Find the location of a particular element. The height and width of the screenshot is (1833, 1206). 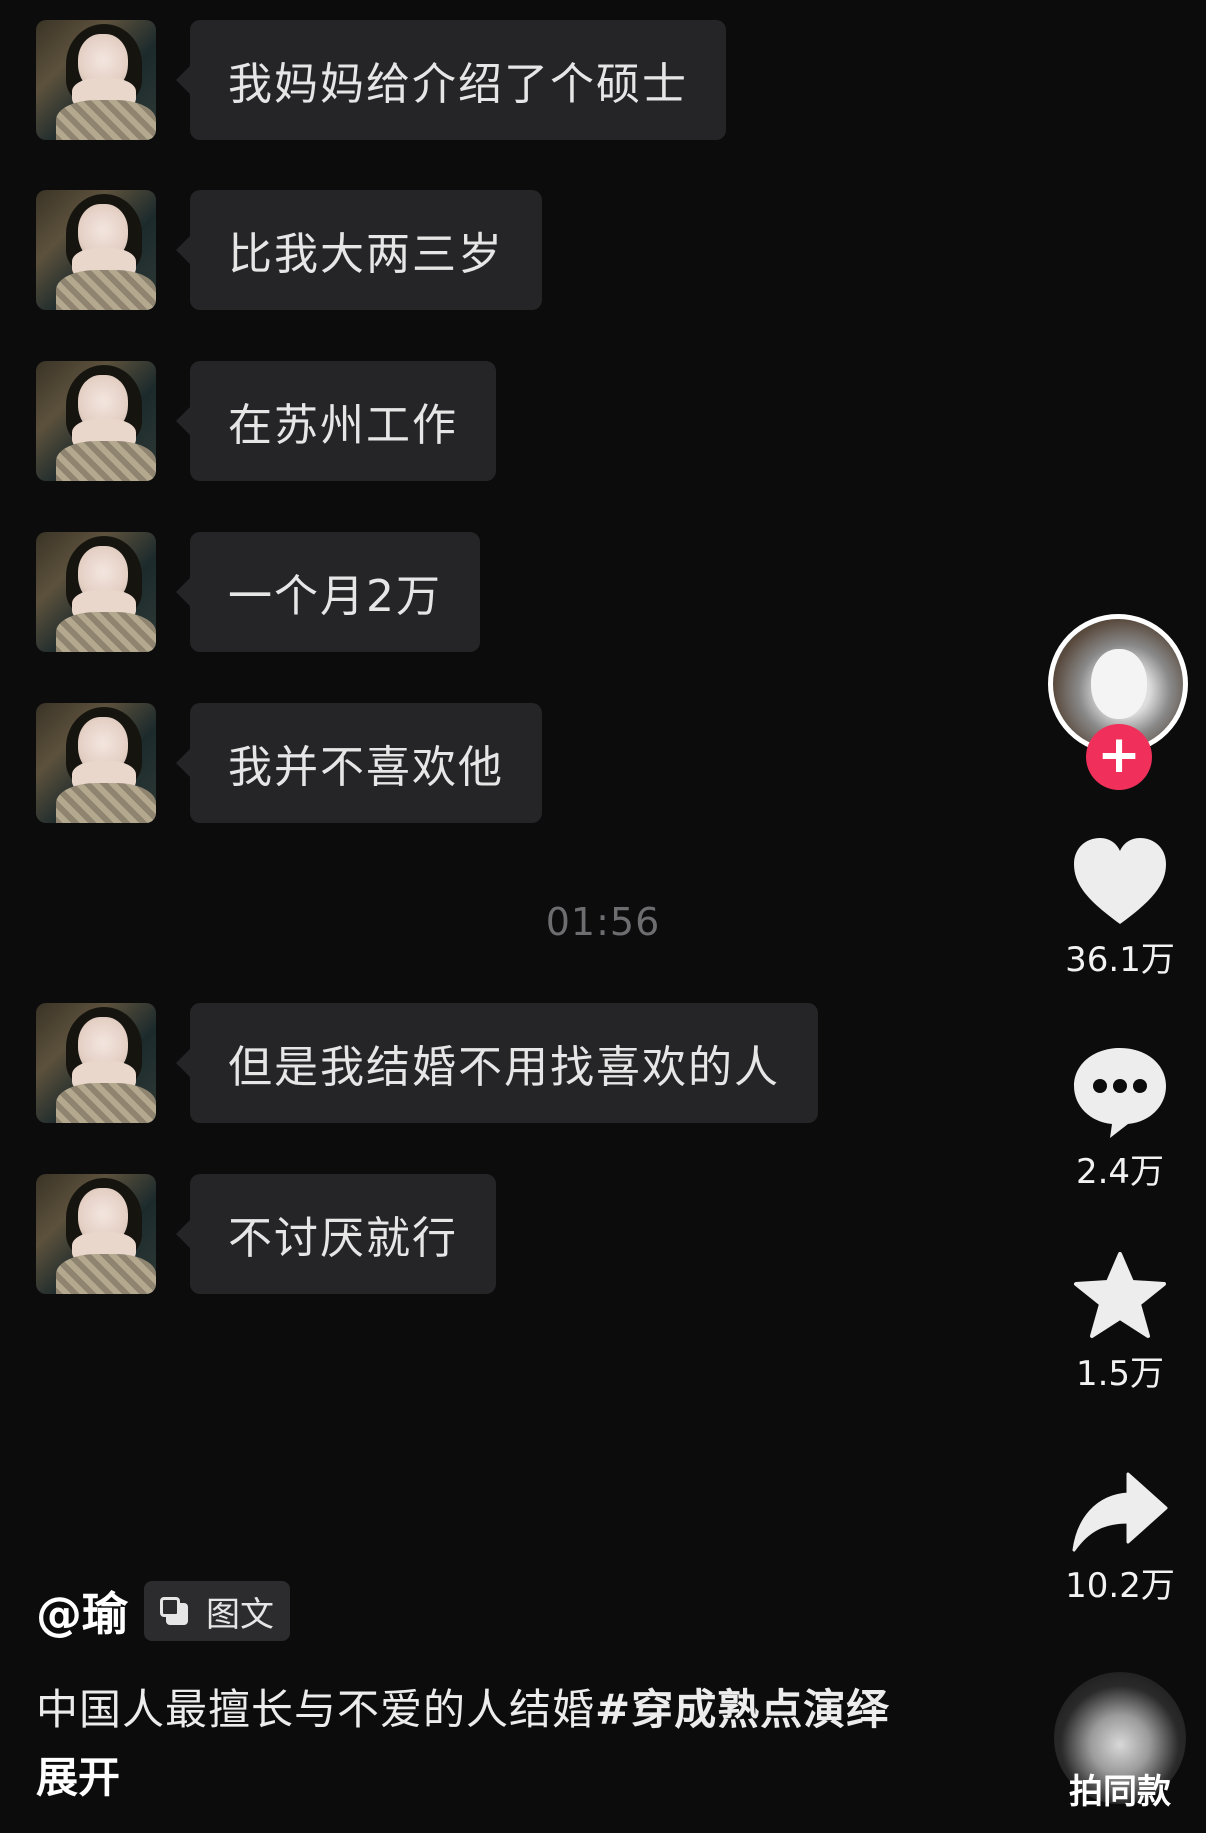

follow-button: + is located at coordinates (1119, 757).